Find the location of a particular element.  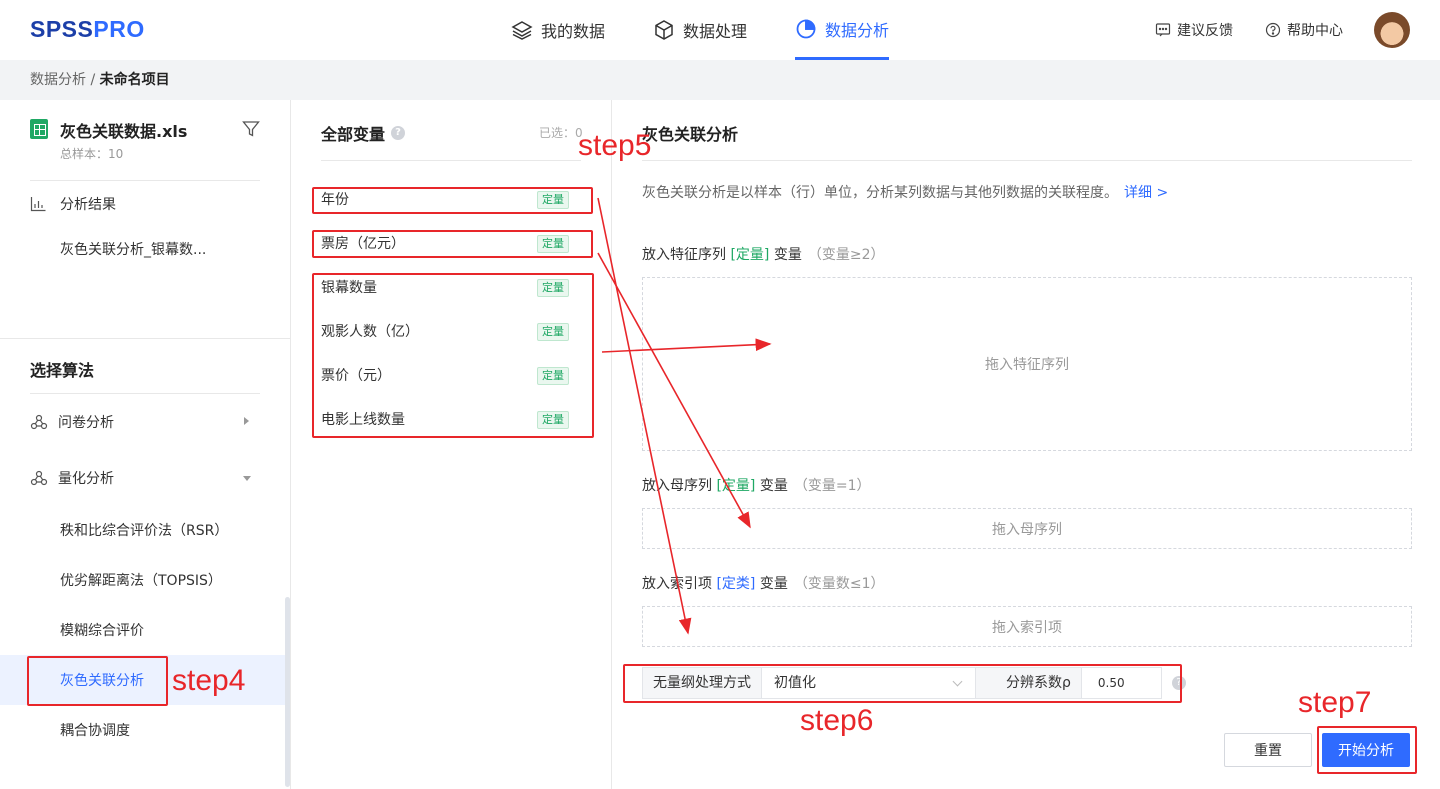

label-prefix: 放入特征序列 is located at coordinates (686, 255).